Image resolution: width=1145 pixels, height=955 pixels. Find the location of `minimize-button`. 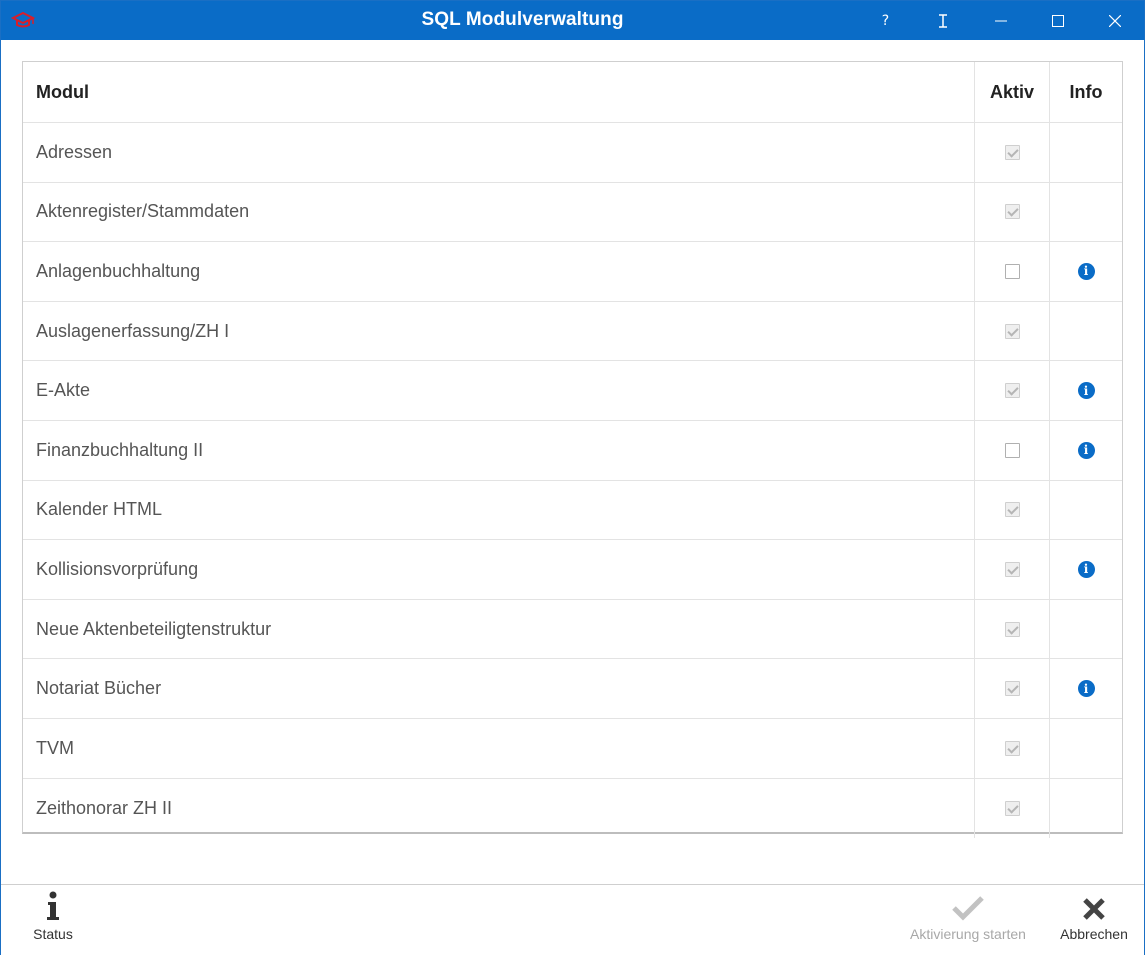

minimize-button is located at coordinates (1000, 20).